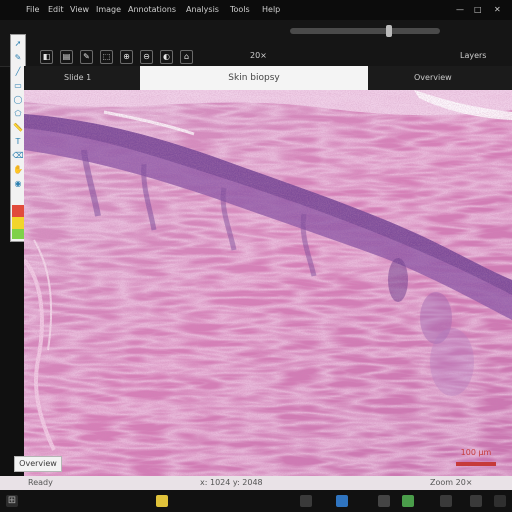 This screenshot has height=512, width=512. What do you see at coordinates (40, 482) in the screenshot?
I see `status-left: Ready` at bounding box center [40, 482].